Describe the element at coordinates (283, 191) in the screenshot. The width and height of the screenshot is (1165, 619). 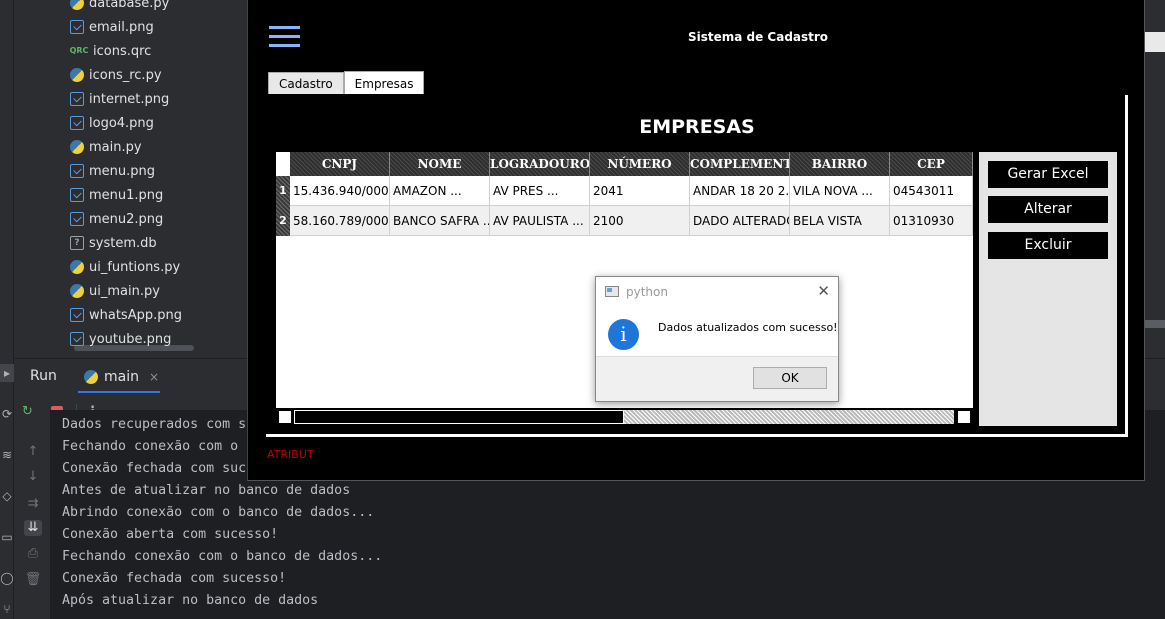
I see `row-header: 1` at that location.